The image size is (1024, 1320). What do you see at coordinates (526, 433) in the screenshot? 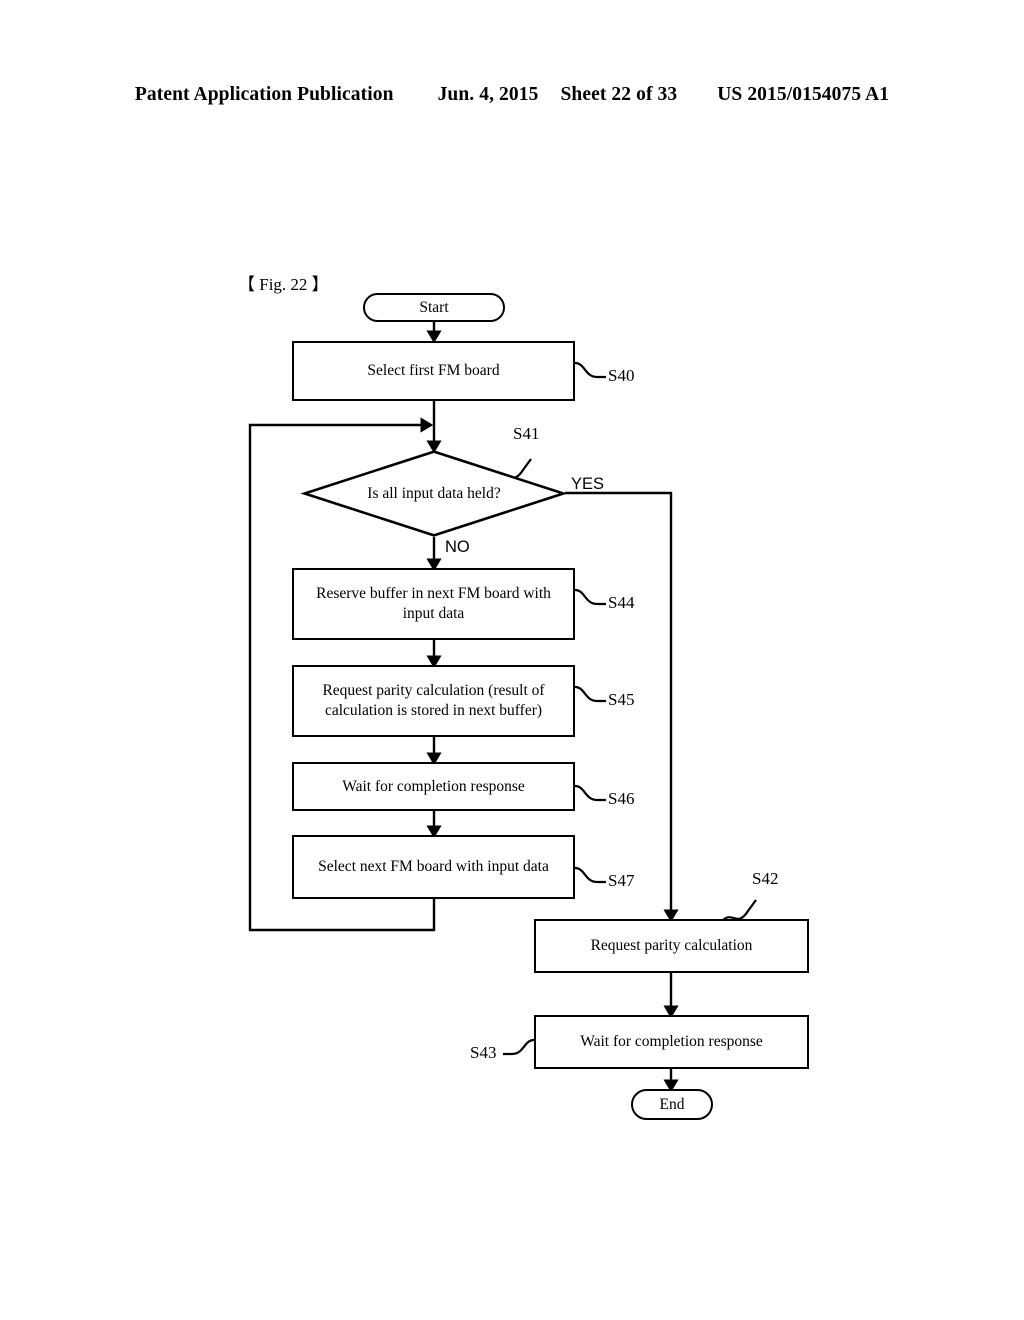
I see `step-ref-s41: S41` at bounding box center [526, 433].